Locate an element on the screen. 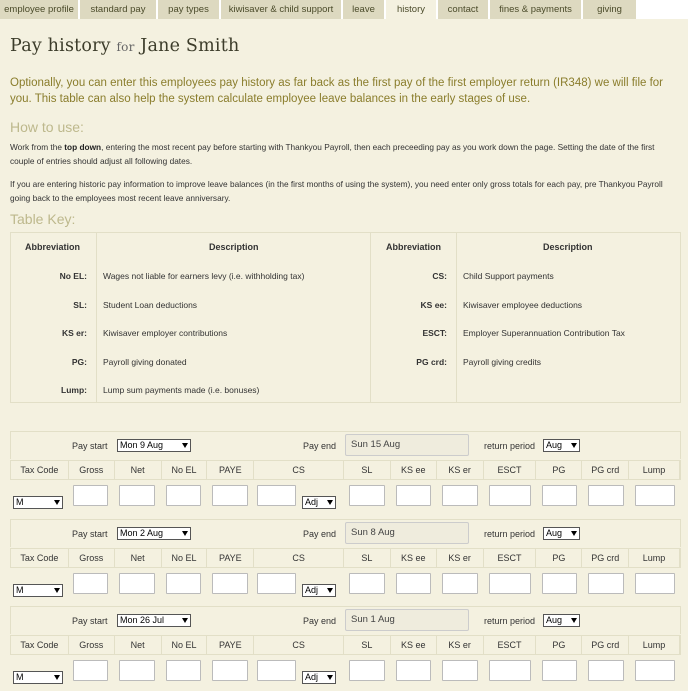 The height and width of the screenshot is (691, 688). tab-giving: giving is located at coordinates (609, 9).